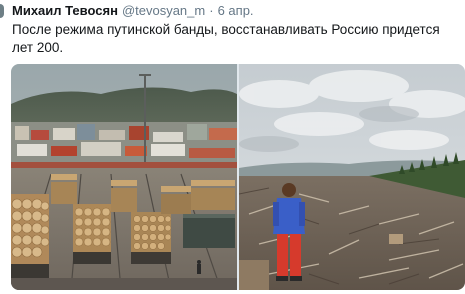 This screenshot has width=465, height=294. I want to click on author-handle: @tevosyan_m, so click(163, 10).